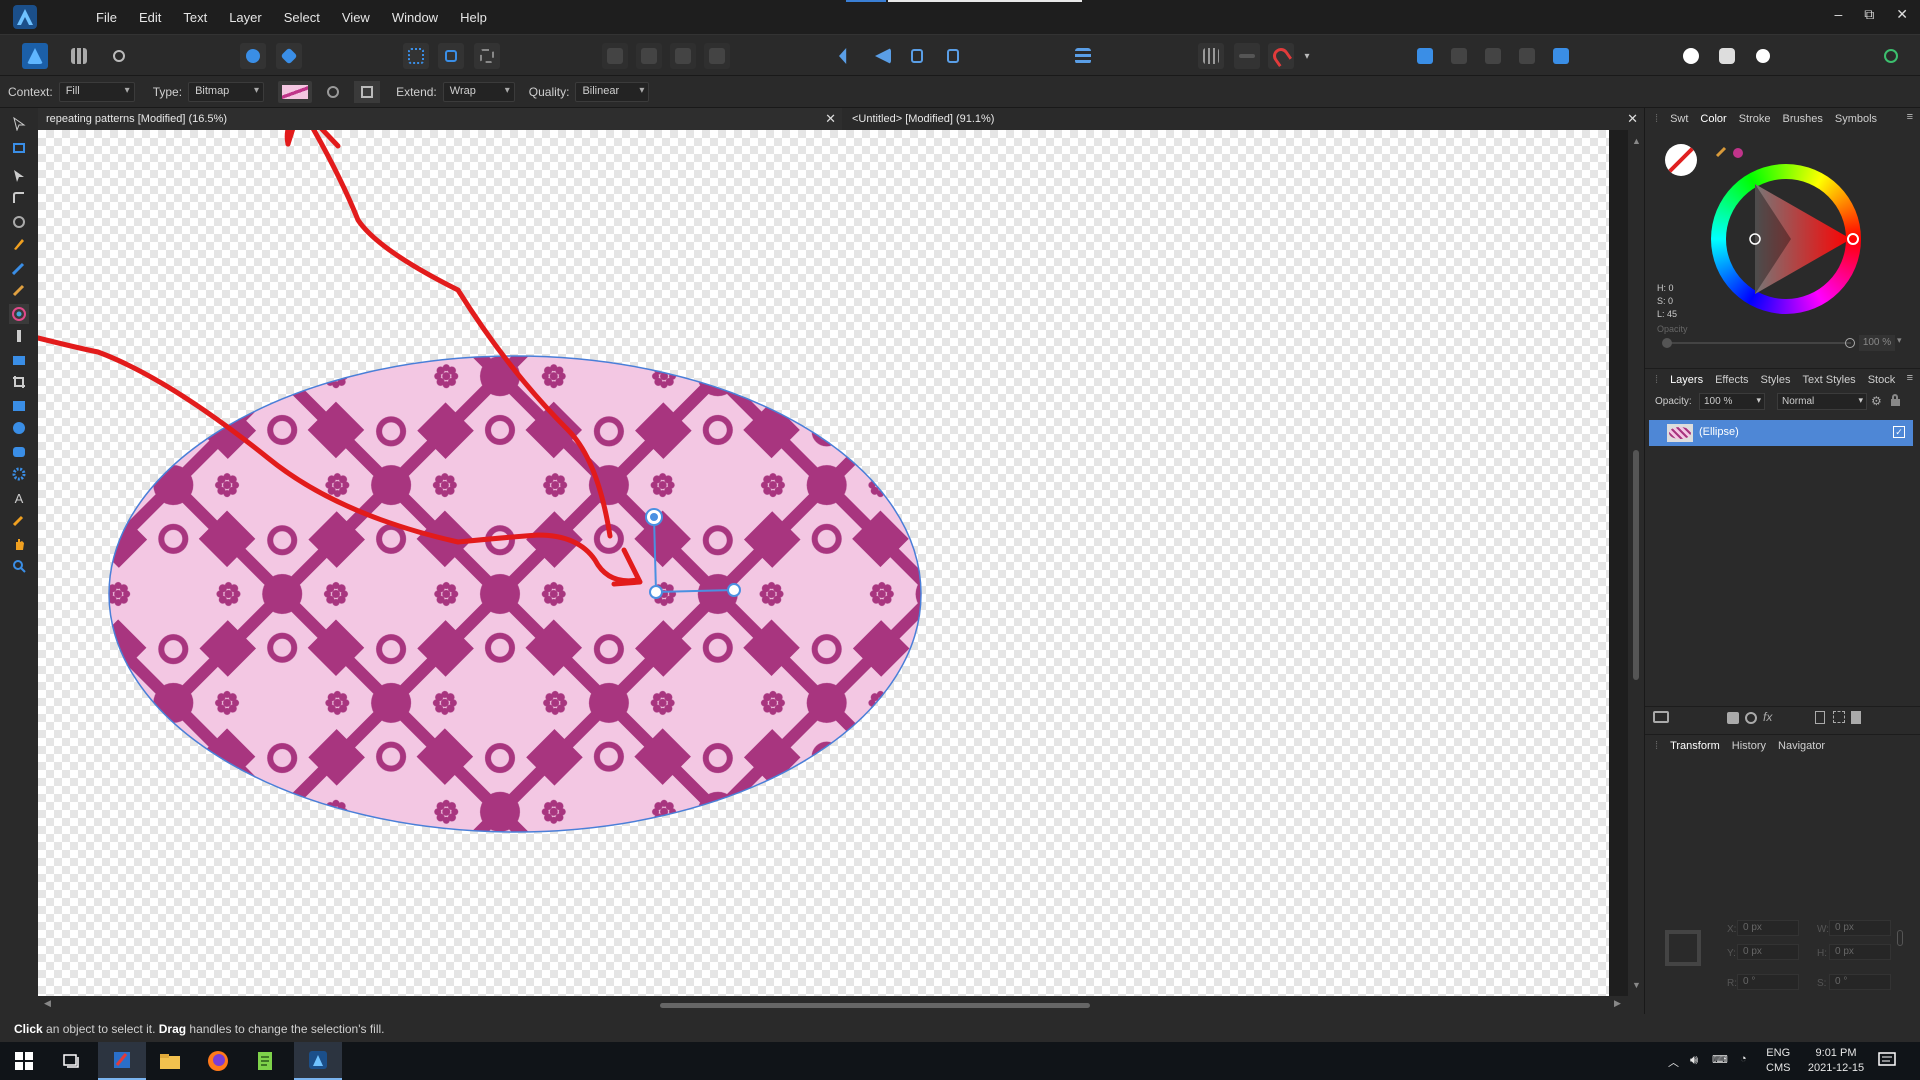  Describe the element at coordinates (19, 148) in the screenshot. I see `artboard-tool-icon` at that location.